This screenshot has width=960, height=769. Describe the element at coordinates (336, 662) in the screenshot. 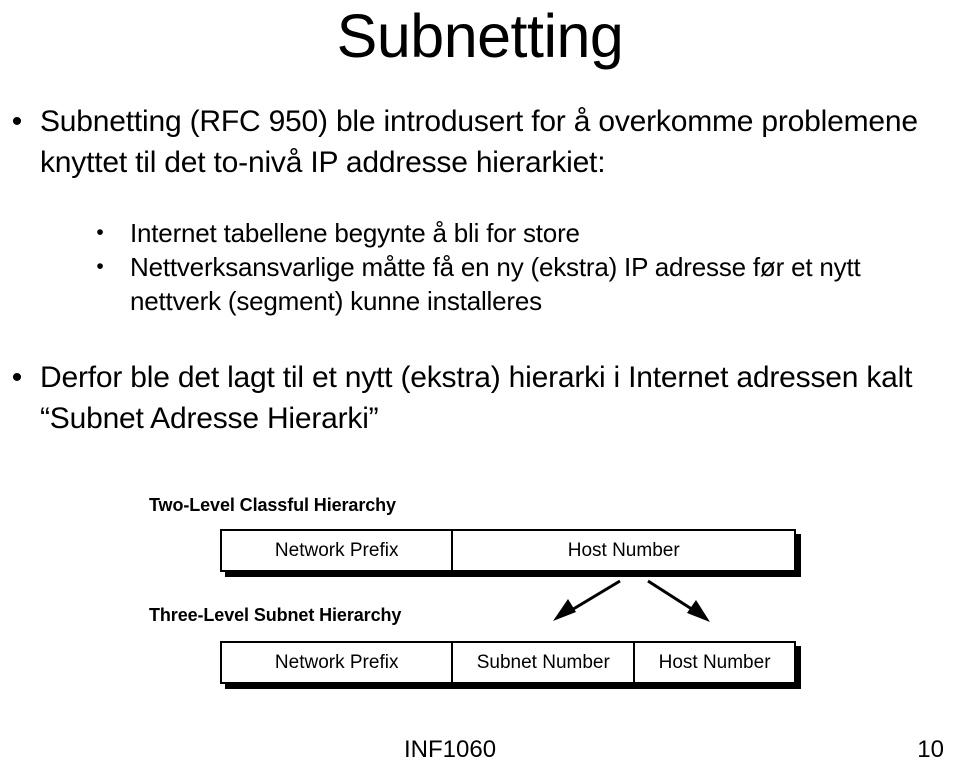

I see `three-level-cell-network-prefix: Network Prefix` at that location.